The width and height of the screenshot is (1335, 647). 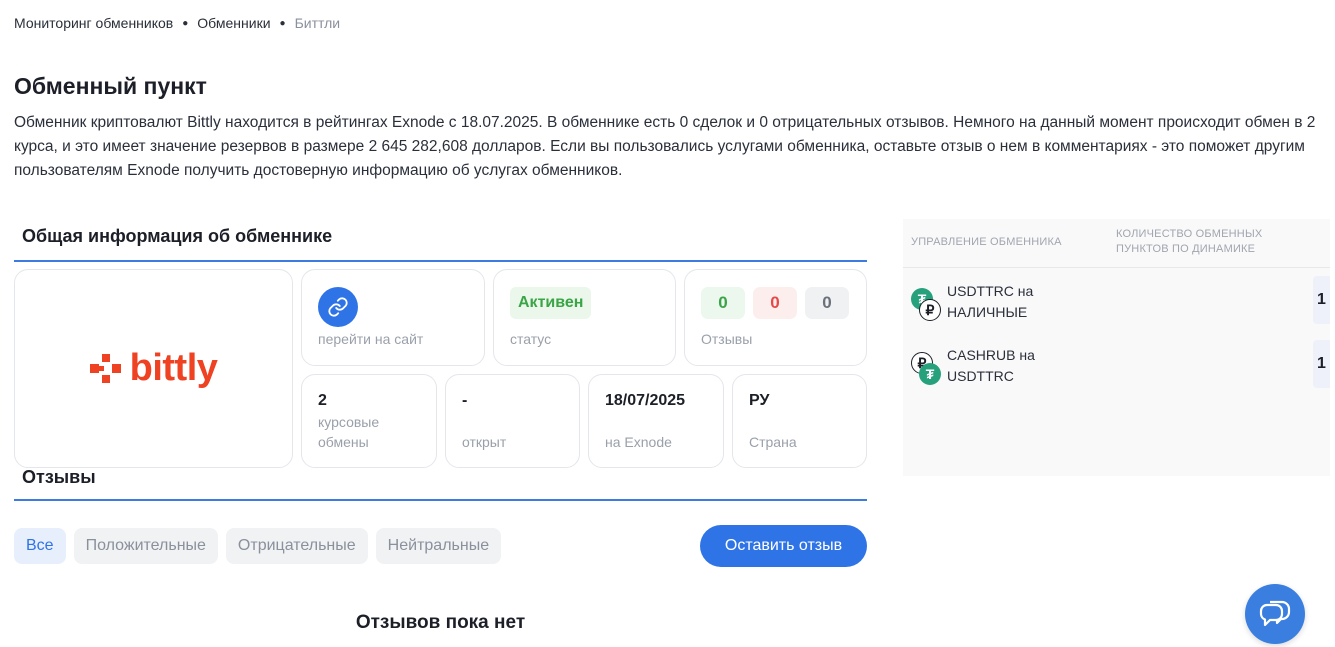 I want to click on filter-negative: Отрицательные, so click(x=296, y=546).